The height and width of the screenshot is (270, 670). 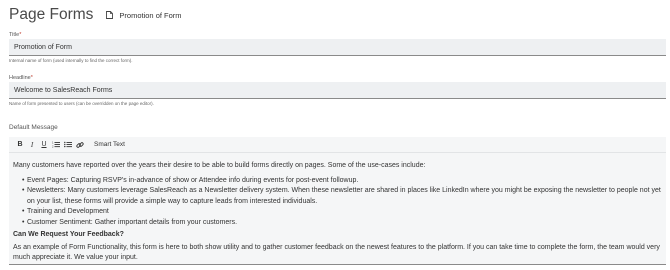 What do you see at coordinates (337, 47) in the screenshot?
I see `title-input: Promotion of Form` at bounding box center [337, 47].